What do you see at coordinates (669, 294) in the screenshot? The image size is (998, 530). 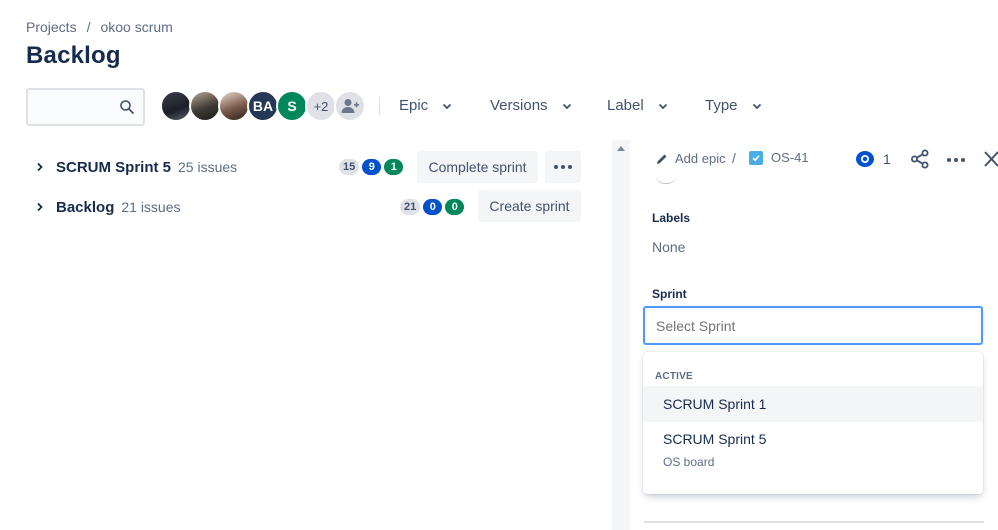 I see `sprint-field-label: Sprint` at bounding box center [669, 294].